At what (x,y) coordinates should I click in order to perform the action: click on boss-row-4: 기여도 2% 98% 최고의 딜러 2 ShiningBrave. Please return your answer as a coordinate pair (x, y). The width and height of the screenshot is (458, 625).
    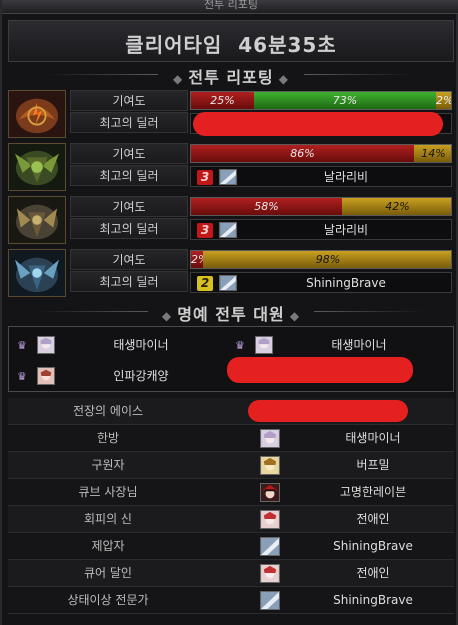
    Looking at the image, I should click on (231, 273).